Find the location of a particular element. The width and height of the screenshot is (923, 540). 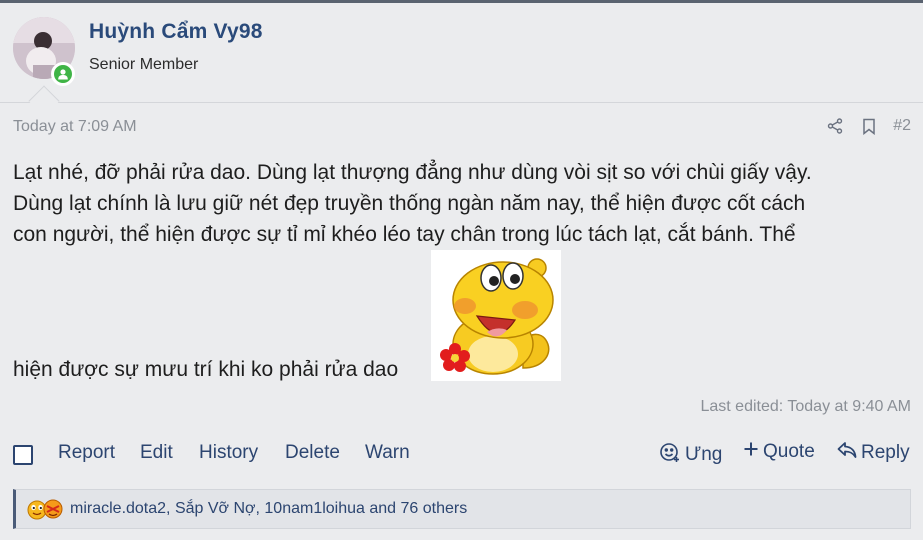

post-date-link: Today at 7:09 AM is located at coordinates (75, 127).